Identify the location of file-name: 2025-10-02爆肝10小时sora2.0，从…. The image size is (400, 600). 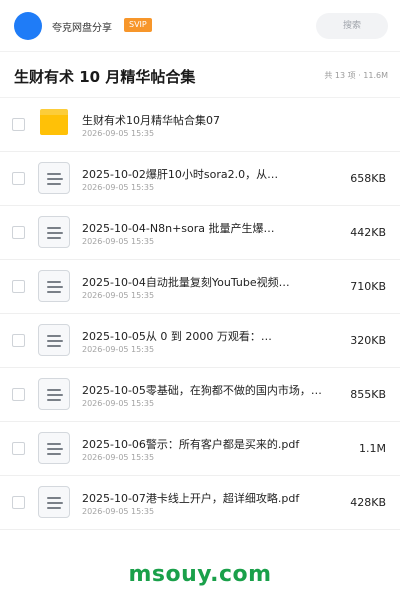
(180, 174).